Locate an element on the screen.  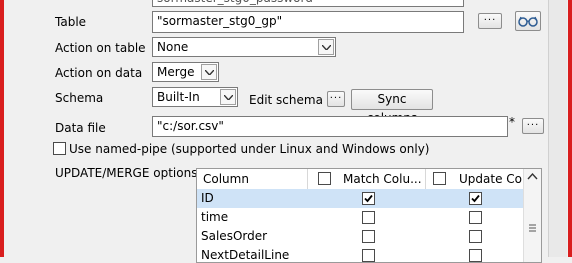
panel-scrollbar is located at coordinates (557, 128).